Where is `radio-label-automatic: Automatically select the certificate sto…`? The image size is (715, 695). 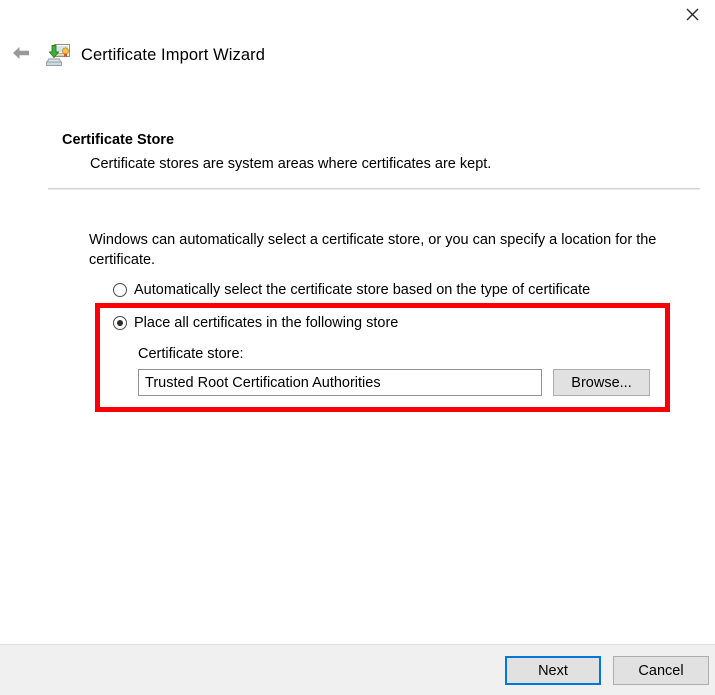
radio-label-automatic: Automatically select the certificate sto… is located at coordinates (362, 290).